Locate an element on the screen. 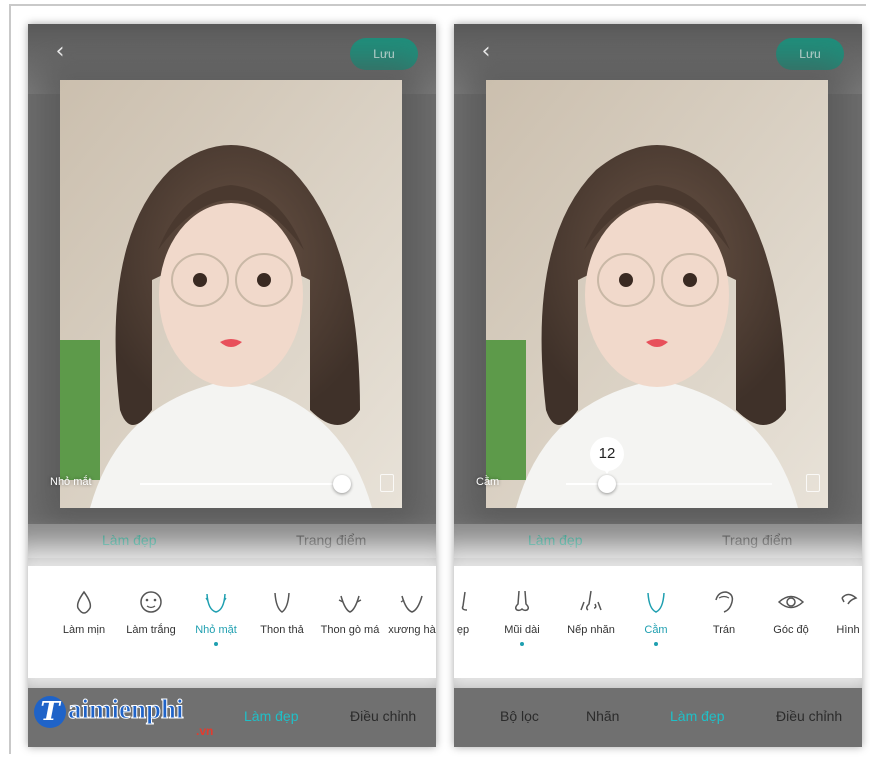  nav-nhan: Nhãn is located at coordinates (602, 716).